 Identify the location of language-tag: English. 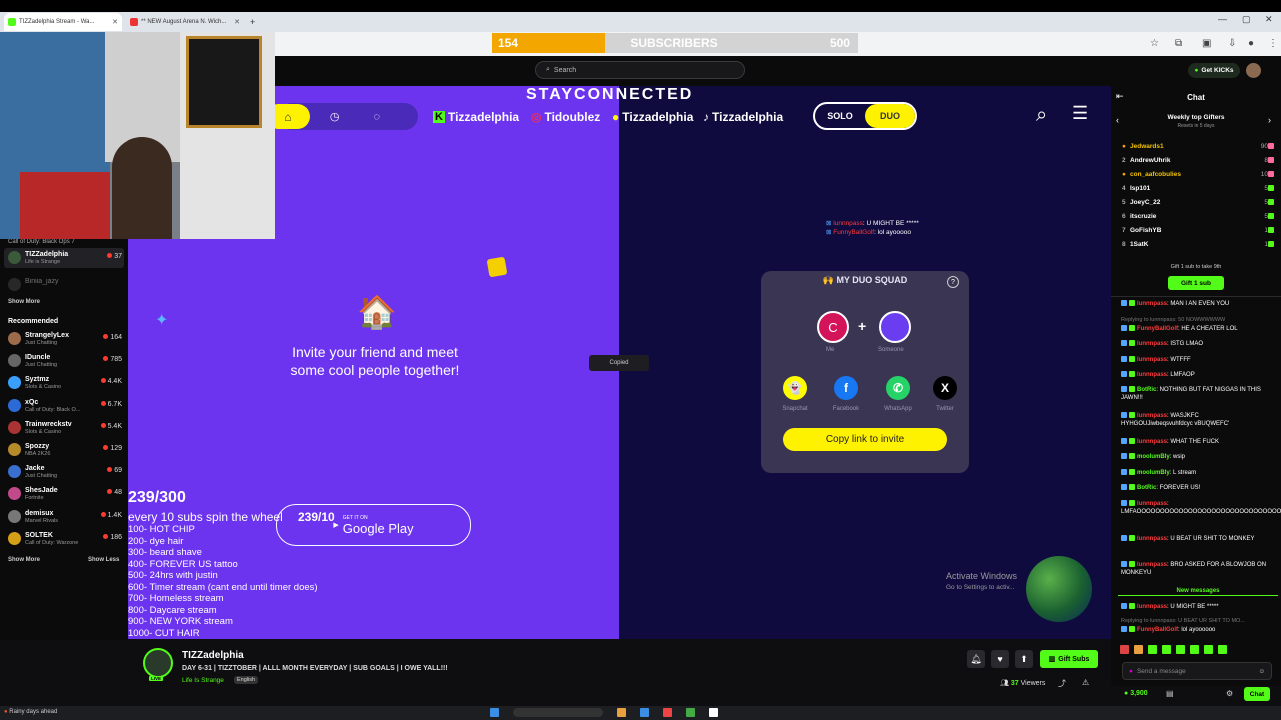
(246, 680).